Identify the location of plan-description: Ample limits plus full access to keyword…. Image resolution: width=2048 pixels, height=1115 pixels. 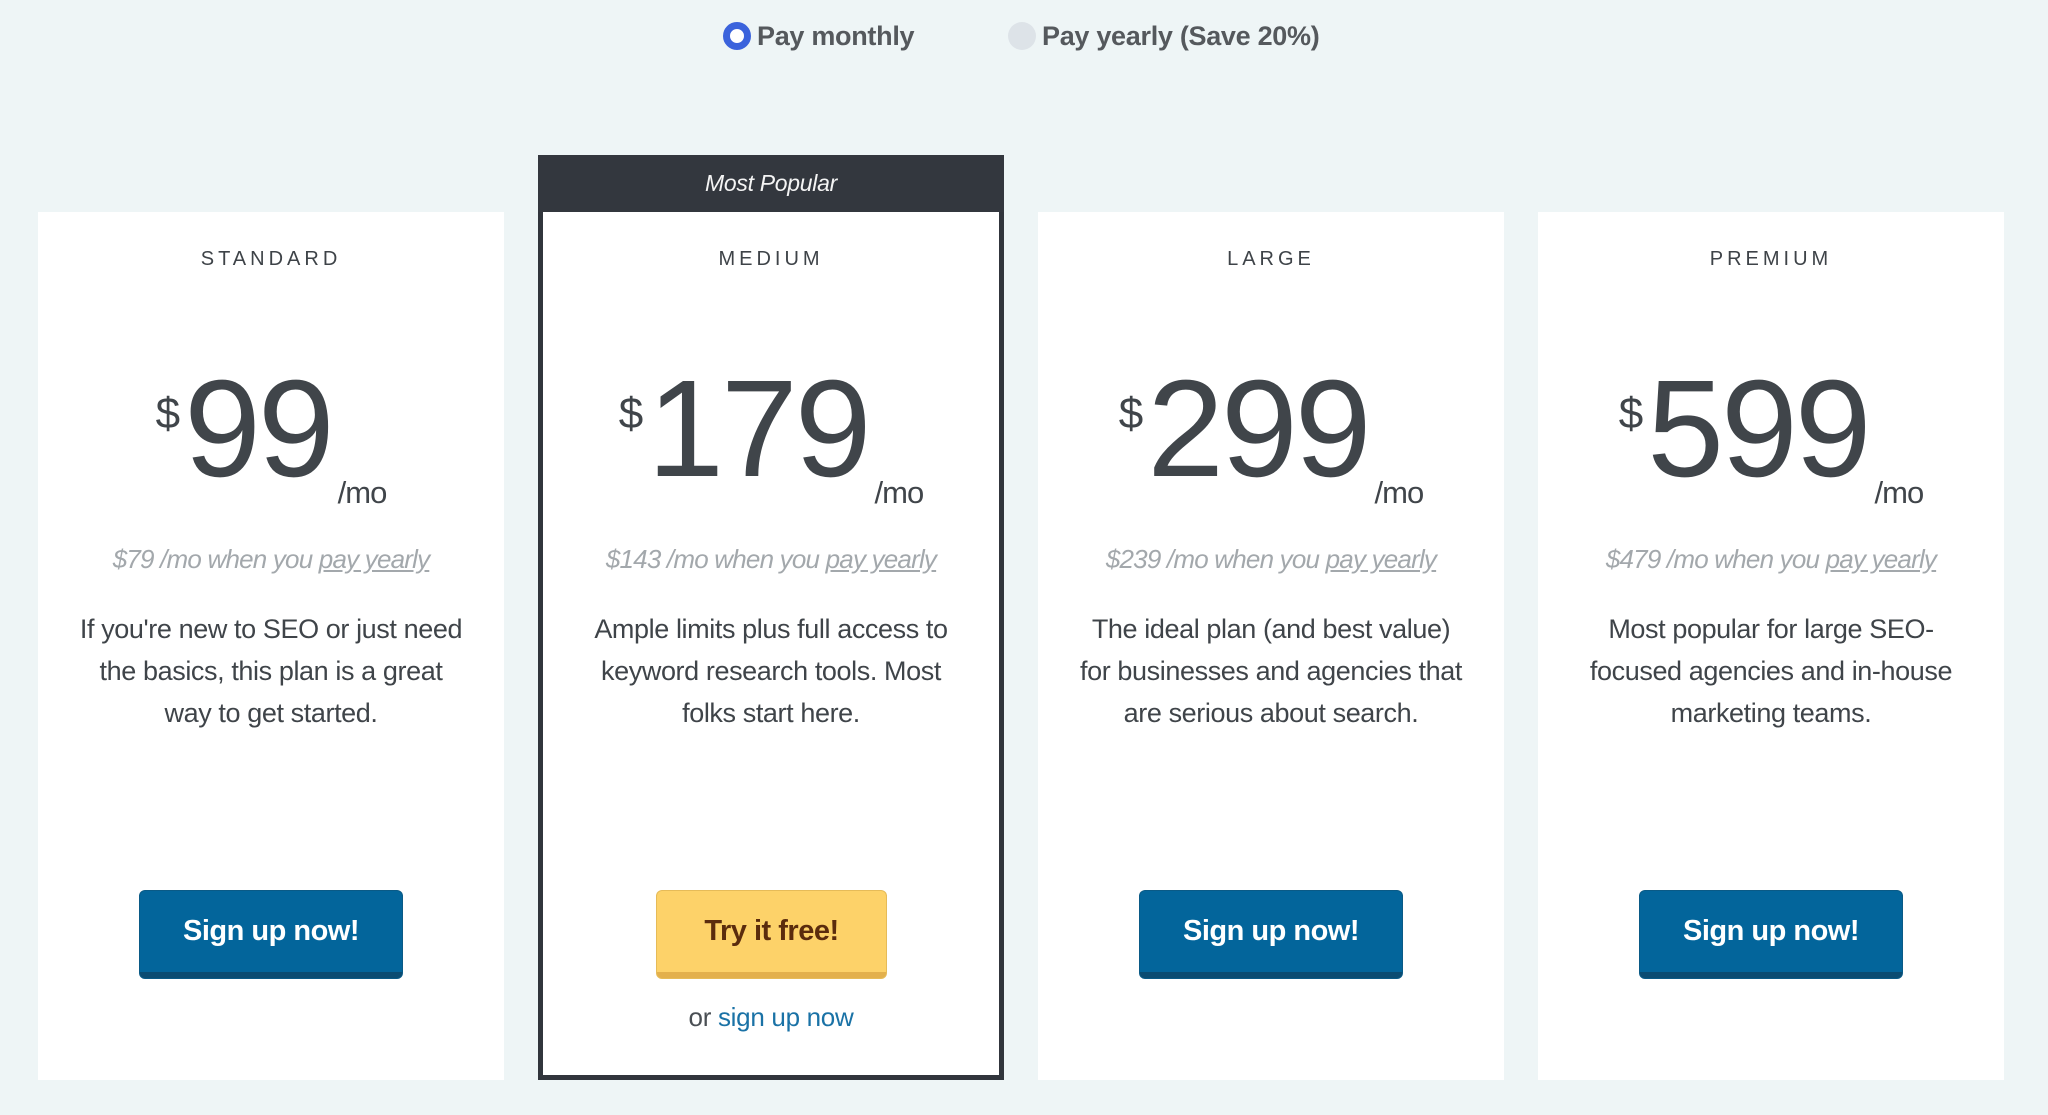
(771, 671).